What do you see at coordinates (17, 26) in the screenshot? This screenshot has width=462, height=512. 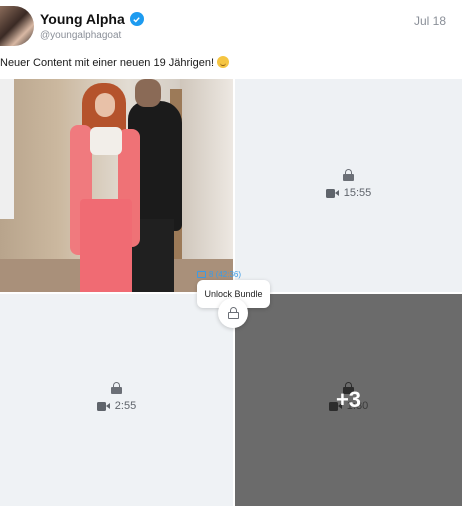 I see `avatar` at bounding box center [17, 26].